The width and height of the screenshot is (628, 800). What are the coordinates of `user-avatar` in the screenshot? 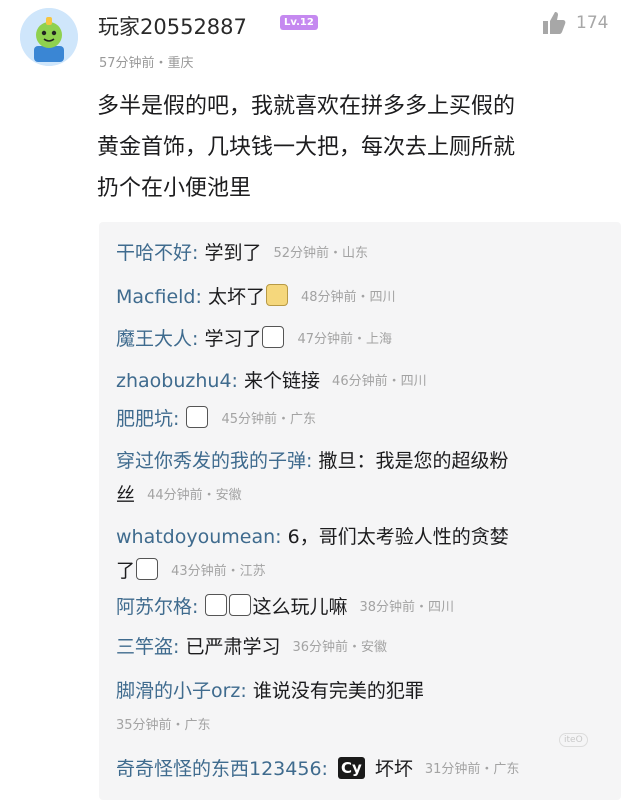 It's located at (49, 37).